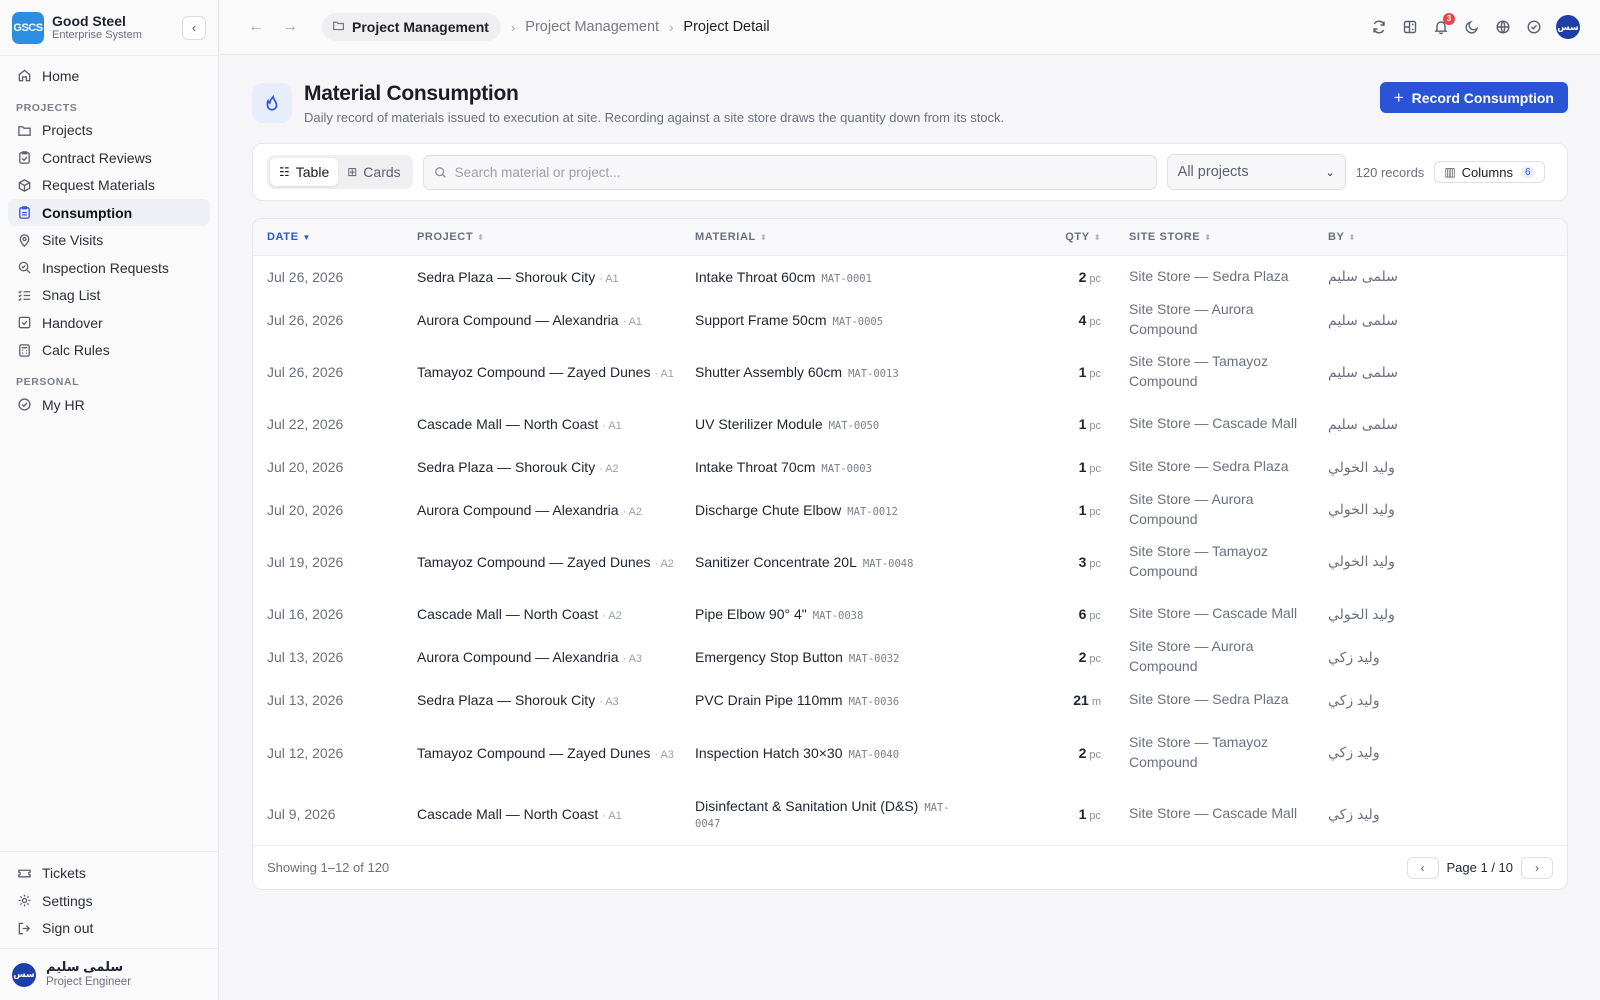 The height and width of the screenshot is (1000, 1600). I want to click on cell-qty: 21 m, so click(1068, 700).